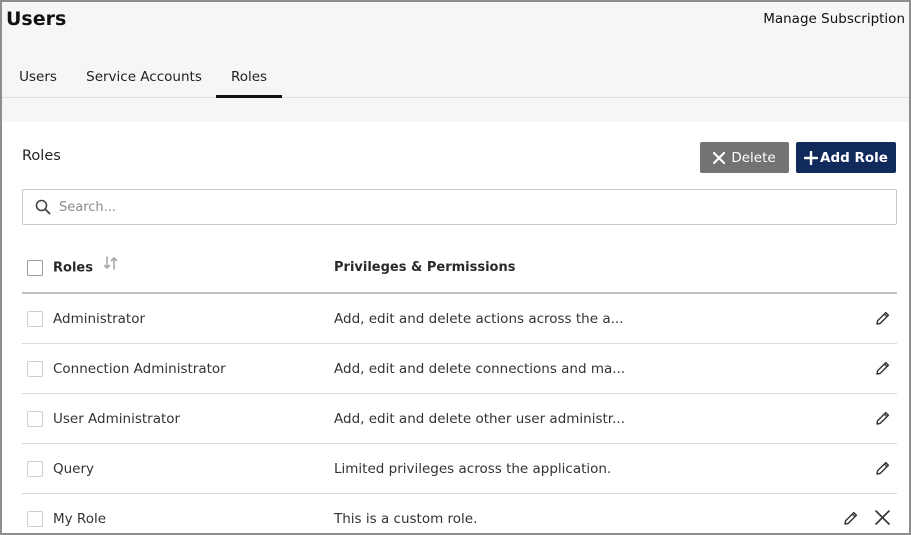 Image resolution: width=911 pixels, height=535 pixels. Describe the element at coordinates (43, 209) in the screenshot. I see `search-icon` at that location.